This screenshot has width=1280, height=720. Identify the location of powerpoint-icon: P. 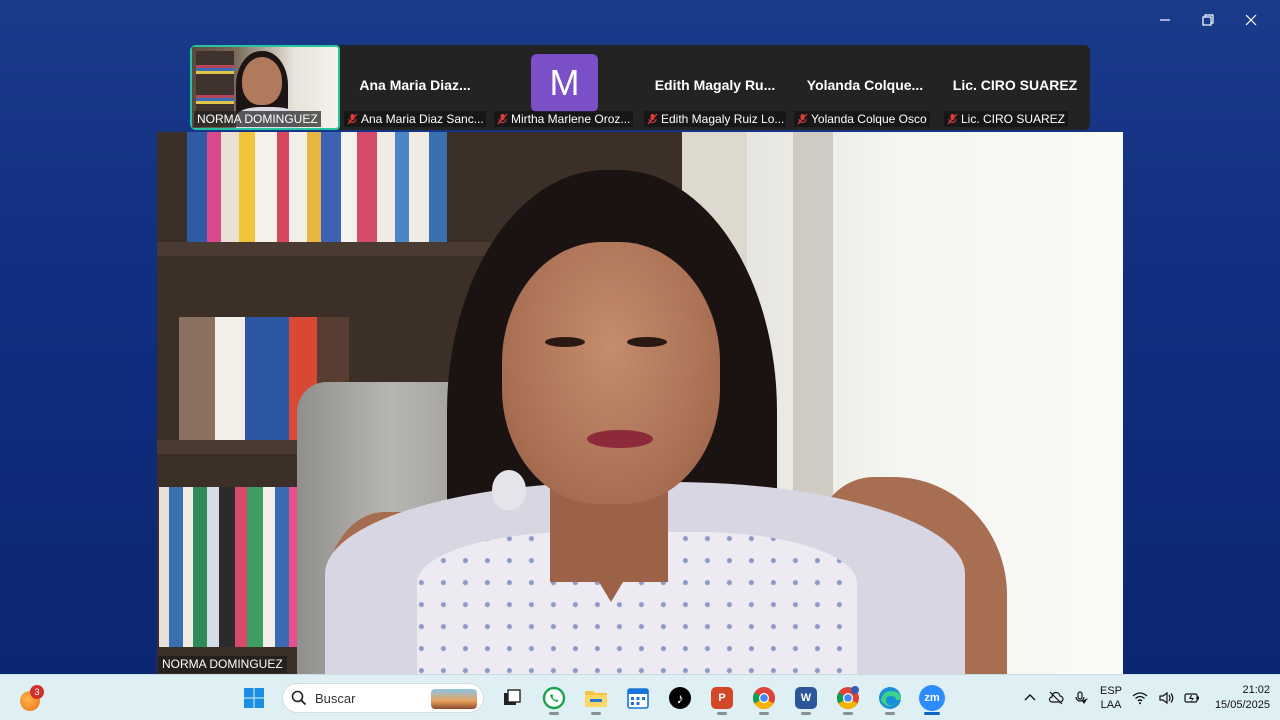
(722, 698).